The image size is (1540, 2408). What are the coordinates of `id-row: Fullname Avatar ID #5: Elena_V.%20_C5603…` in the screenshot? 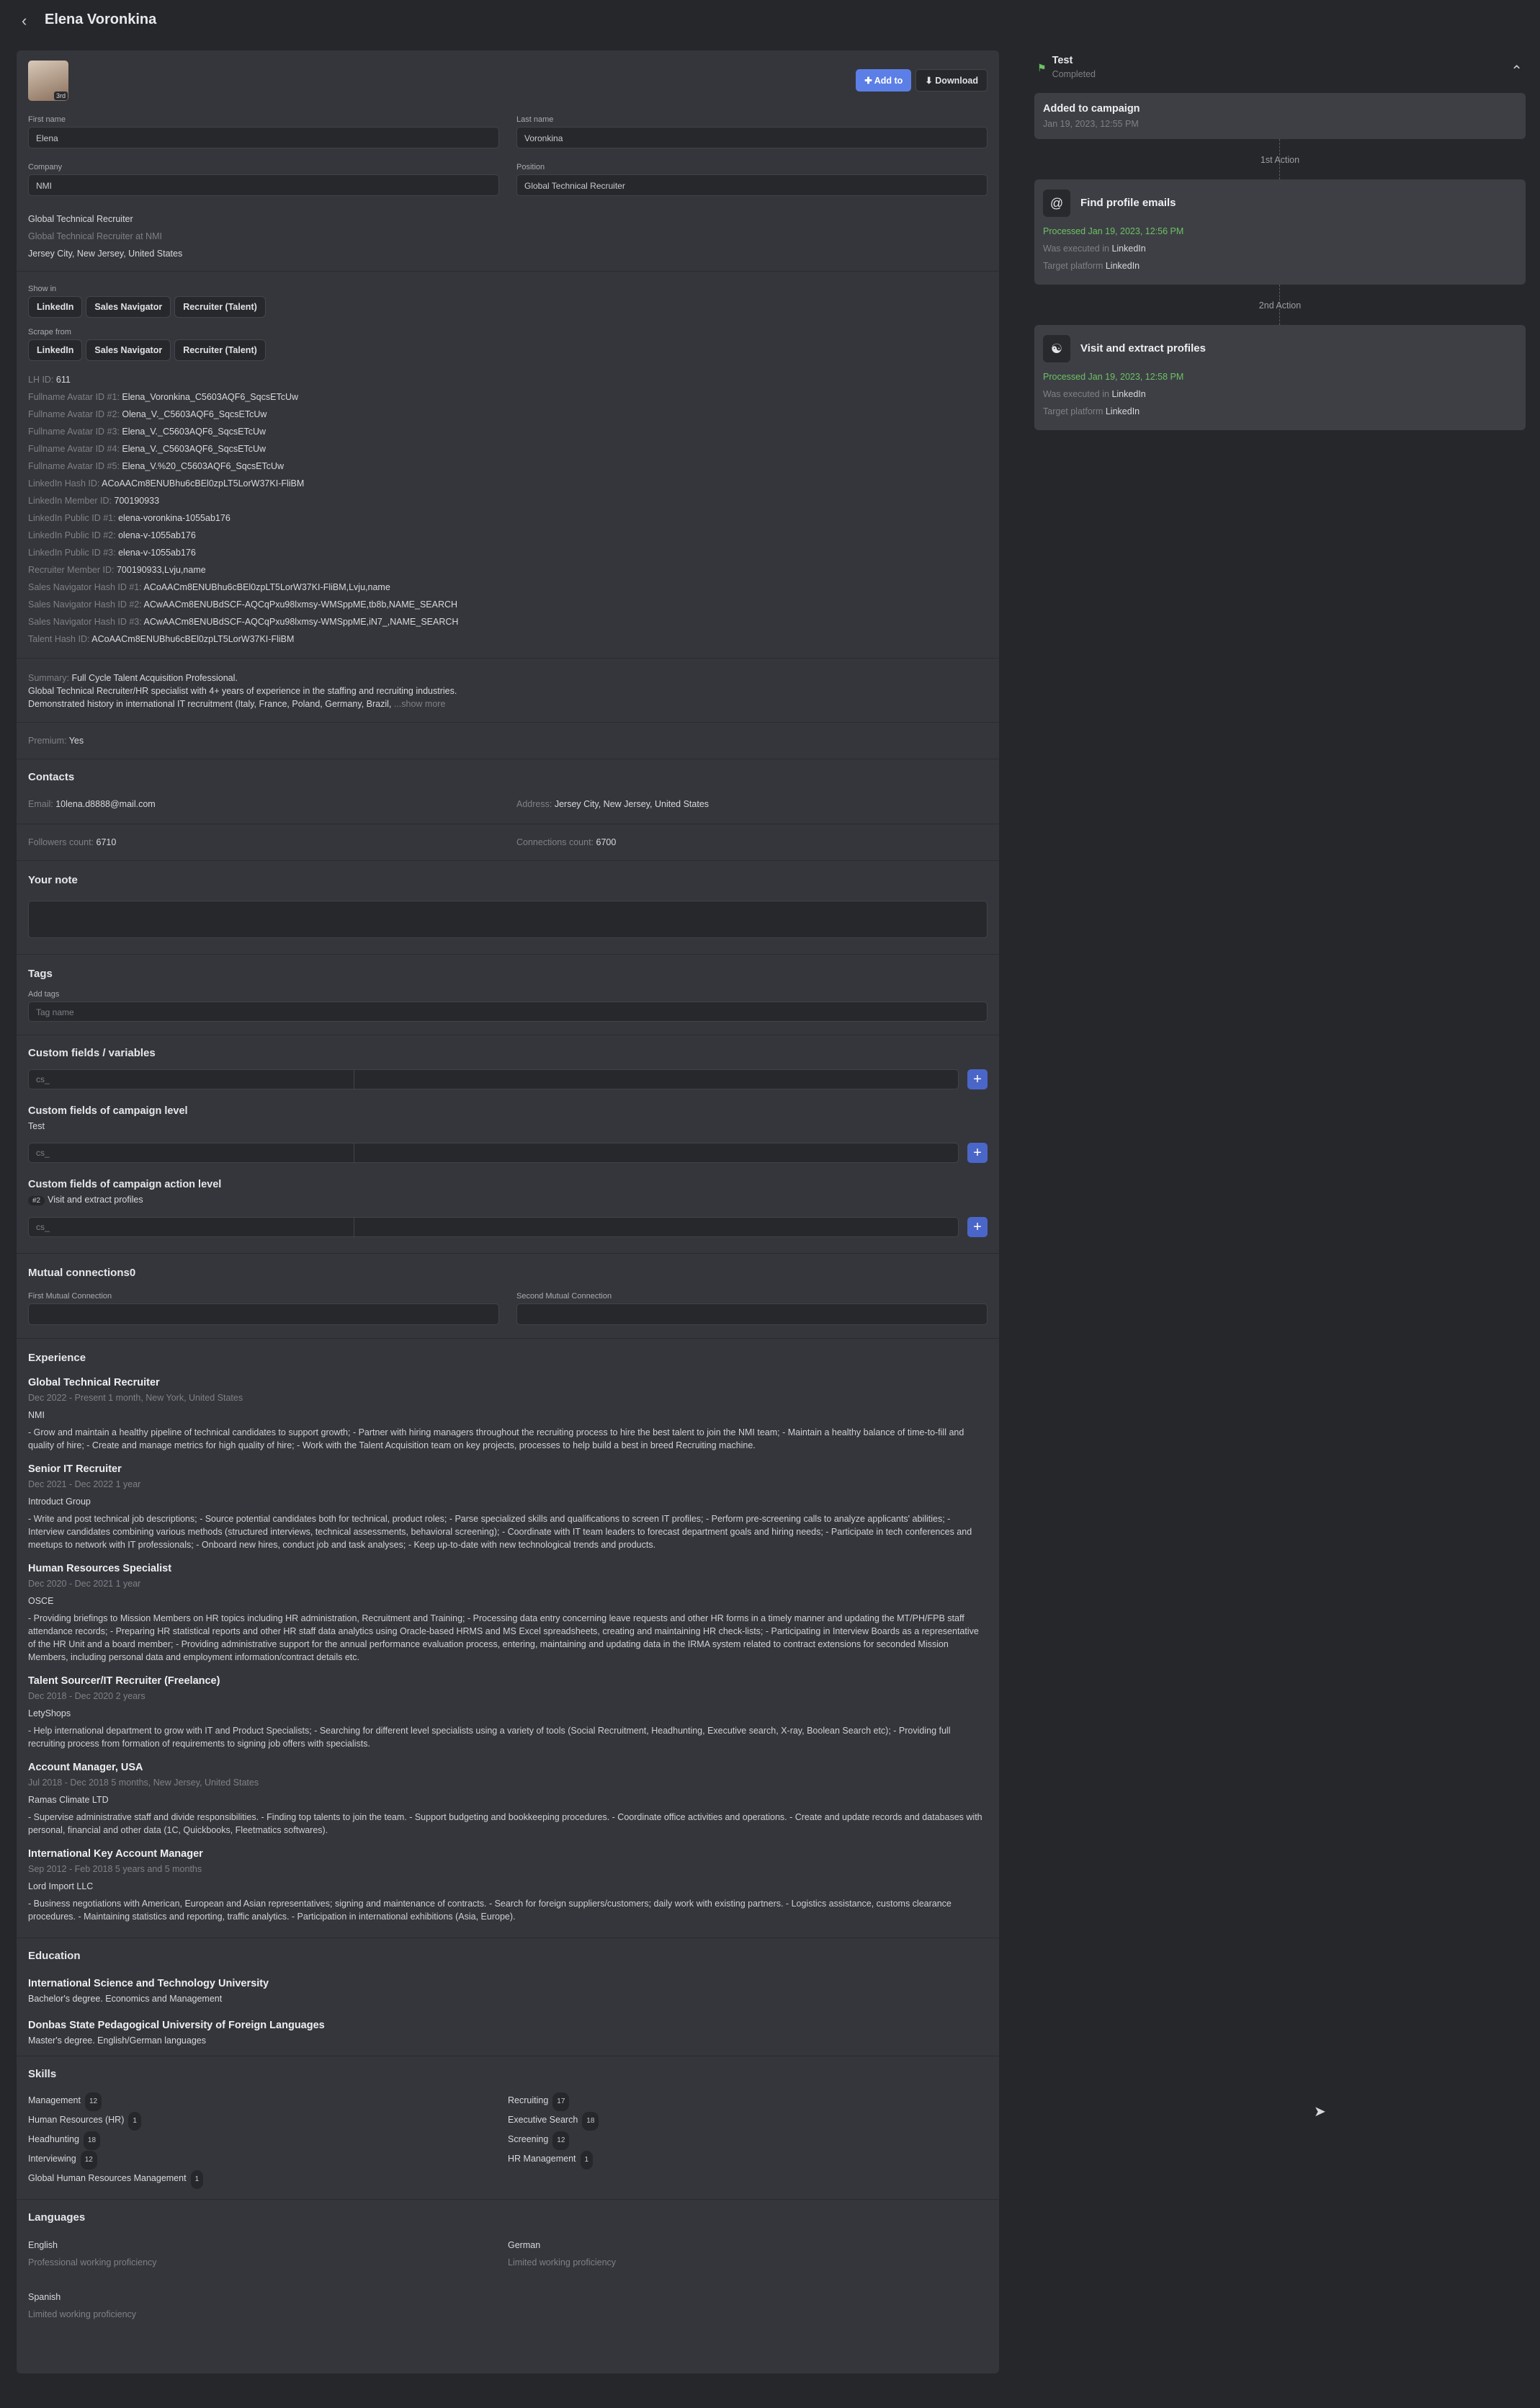 It's located at (156, 466).